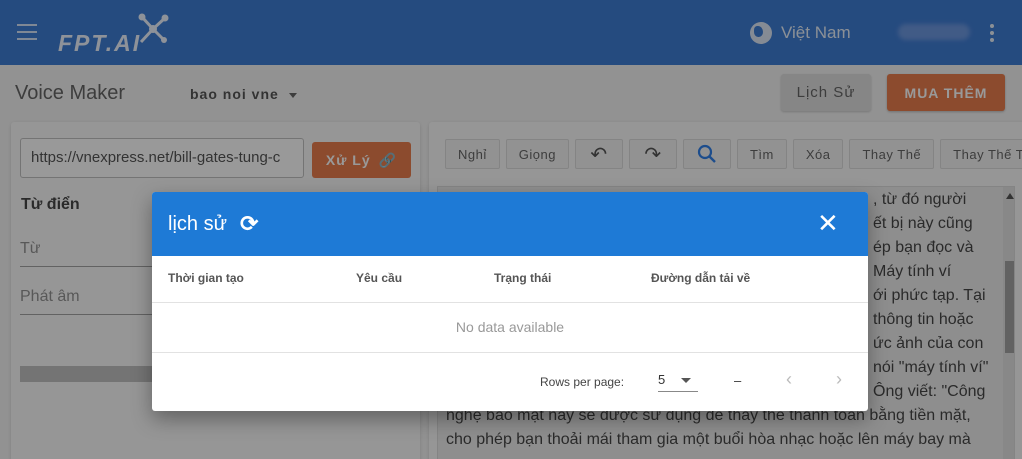 This screenshot has height=459, width=1022. I want to click on dialog-header: lịch sử ⟳ ✕, so click(510, 224).